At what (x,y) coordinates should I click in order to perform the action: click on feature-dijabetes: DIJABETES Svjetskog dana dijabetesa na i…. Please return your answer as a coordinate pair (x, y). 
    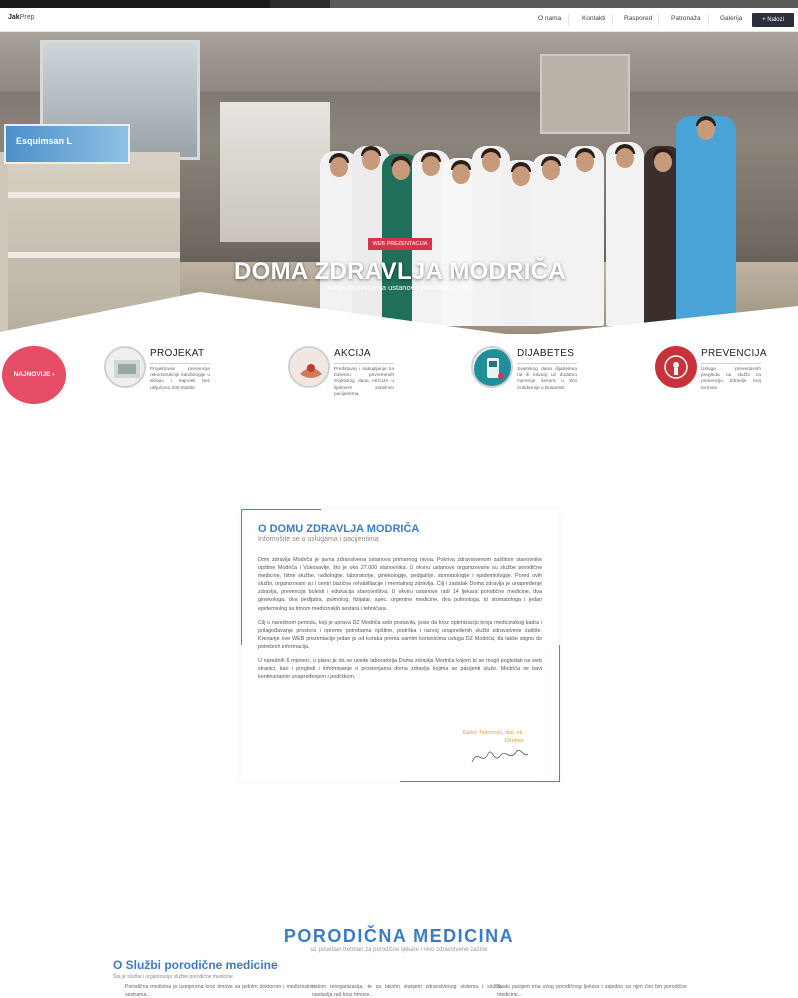
    Looking at the image, I should click on (531, 381).